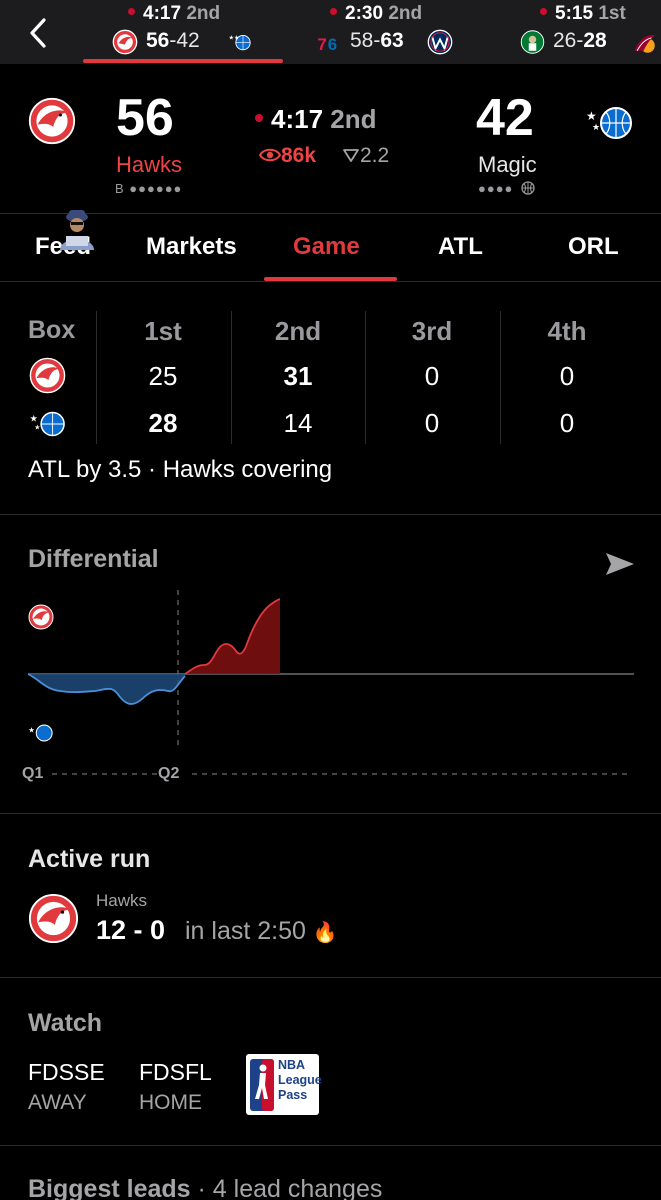  What do you see at coordinates (460, 247) in the screenshot?
I see `tab-atl: ATL` at bounding box center [460, 247].